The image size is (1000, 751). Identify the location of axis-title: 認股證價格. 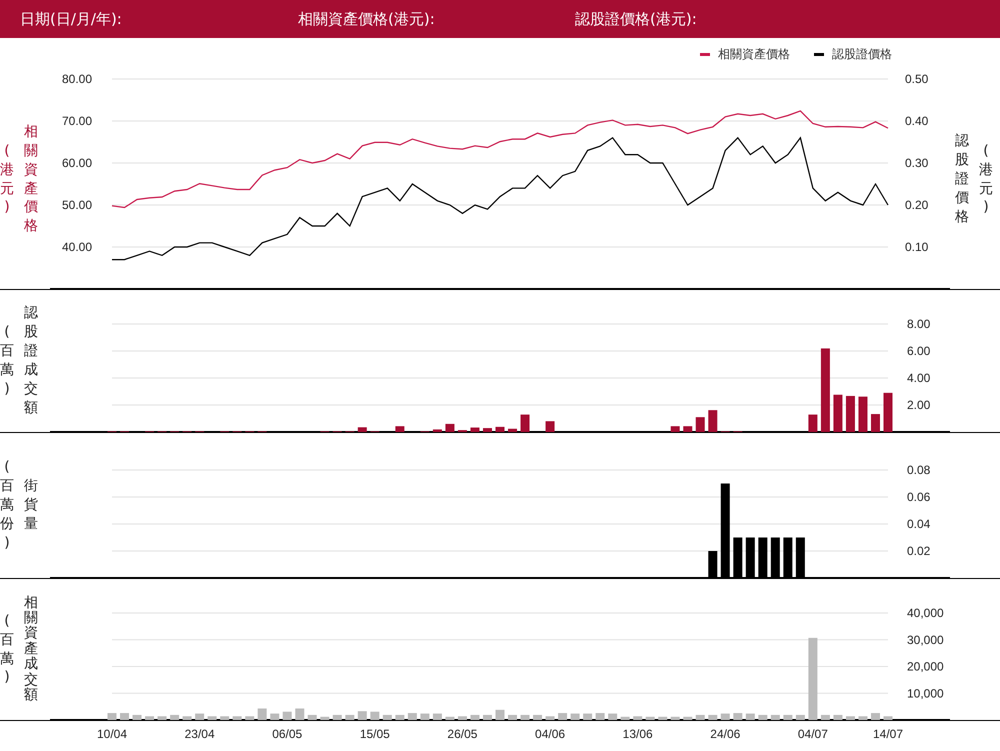
(962, 179).